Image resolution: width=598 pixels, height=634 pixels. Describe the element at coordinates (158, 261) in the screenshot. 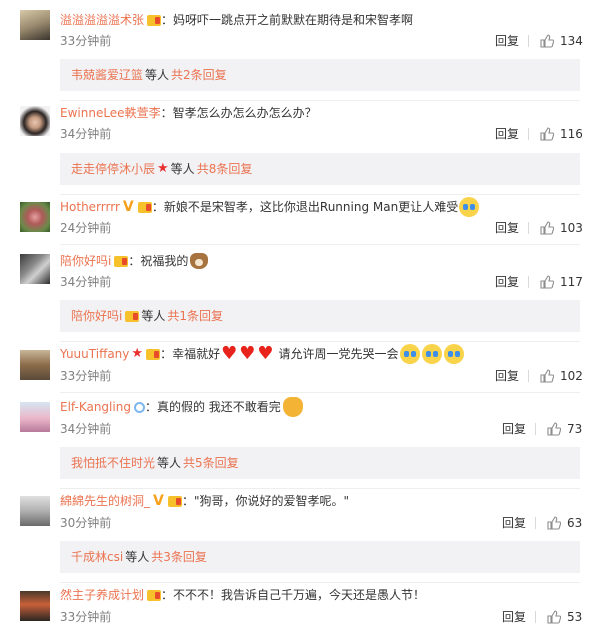

I see `comment-text: ：祝福我的` at that location.